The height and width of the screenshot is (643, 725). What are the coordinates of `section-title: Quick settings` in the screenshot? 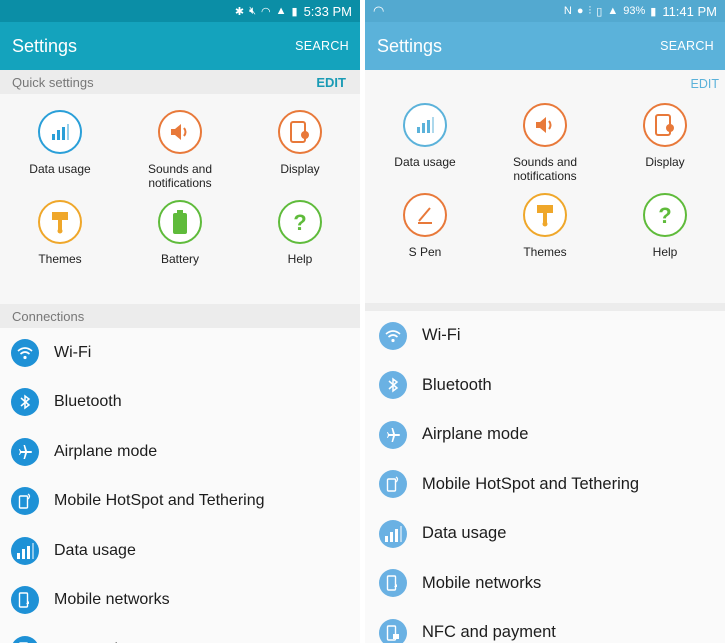 It's located at (53, 82).